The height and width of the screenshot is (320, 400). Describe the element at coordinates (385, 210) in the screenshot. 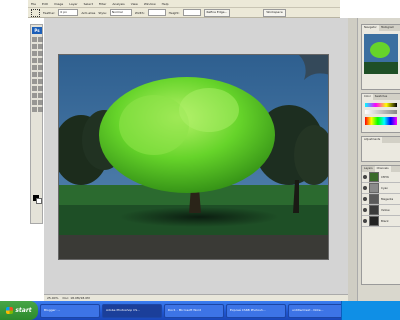

I see `channel-name: Yellow` at that location.